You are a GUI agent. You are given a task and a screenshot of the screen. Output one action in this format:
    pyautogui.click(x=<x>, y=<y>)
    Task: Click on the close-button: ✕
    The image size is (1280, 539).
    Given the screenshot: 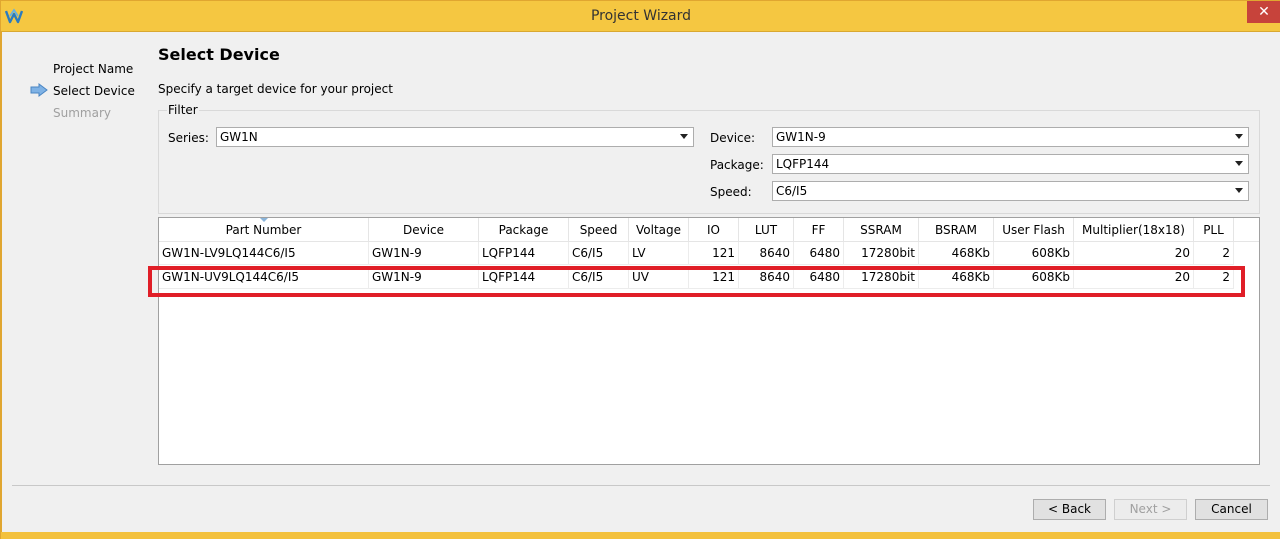 What is the action you would take?
    pyautogui.click(x=1263, y=12)
    